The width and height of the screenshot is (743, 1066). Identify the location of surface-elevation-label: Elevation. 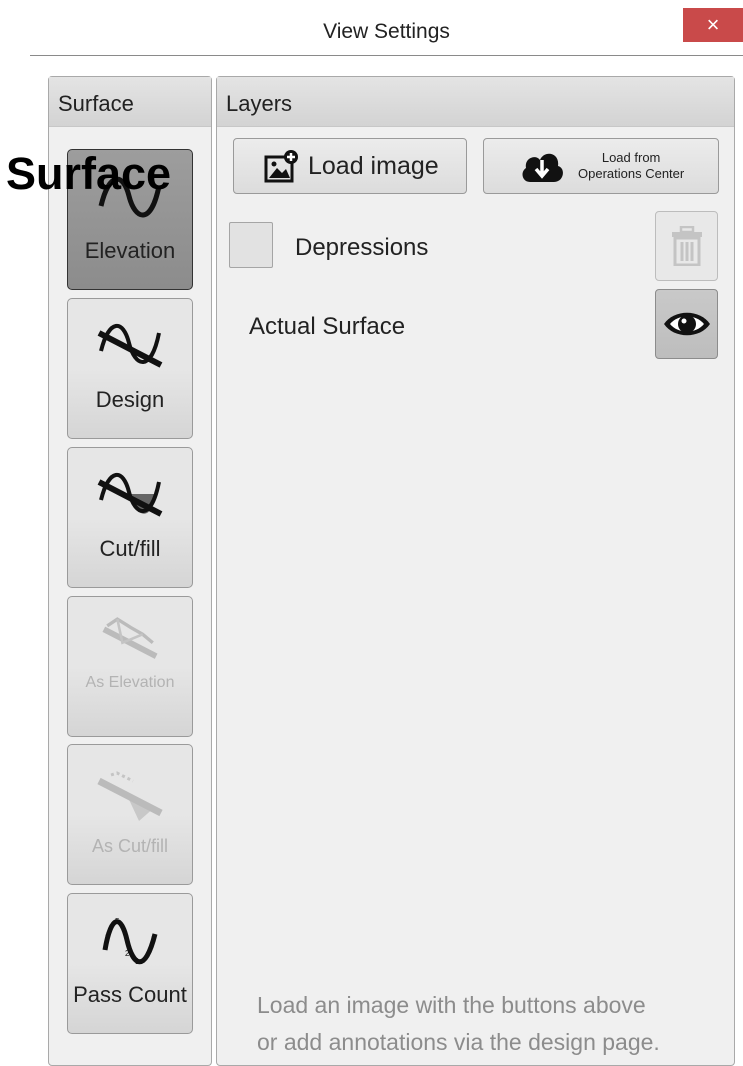
(130, 250).